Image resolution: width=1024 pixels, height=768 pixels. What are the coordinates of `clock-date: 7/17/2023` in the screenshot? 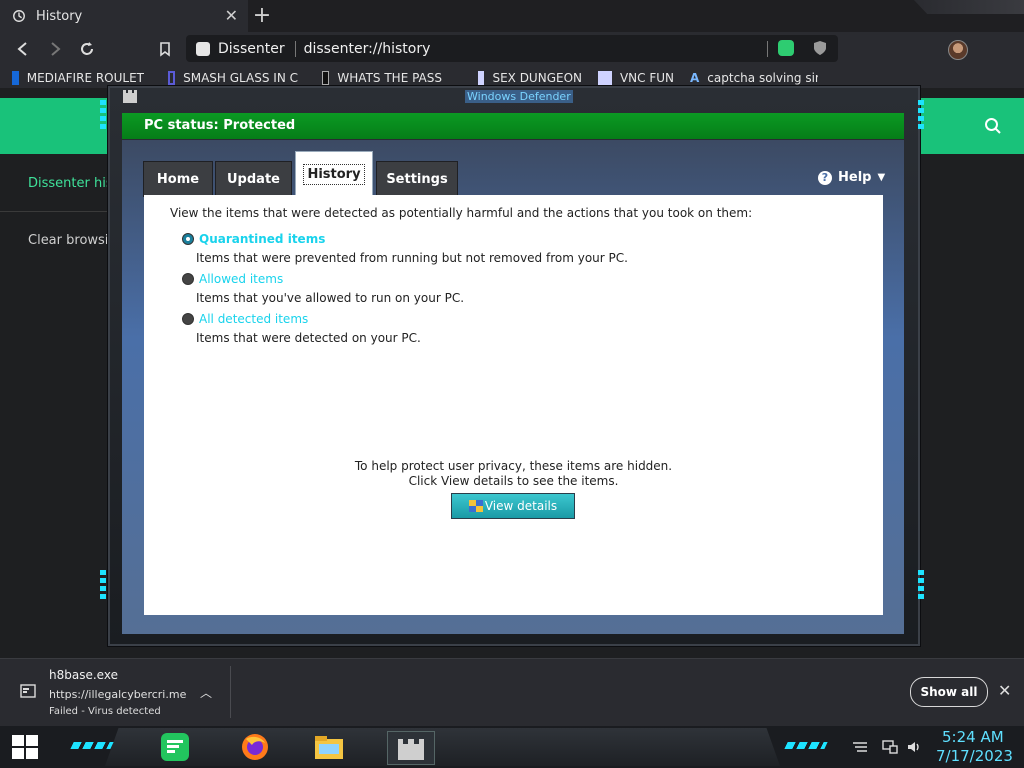 It's located at (974, 756).